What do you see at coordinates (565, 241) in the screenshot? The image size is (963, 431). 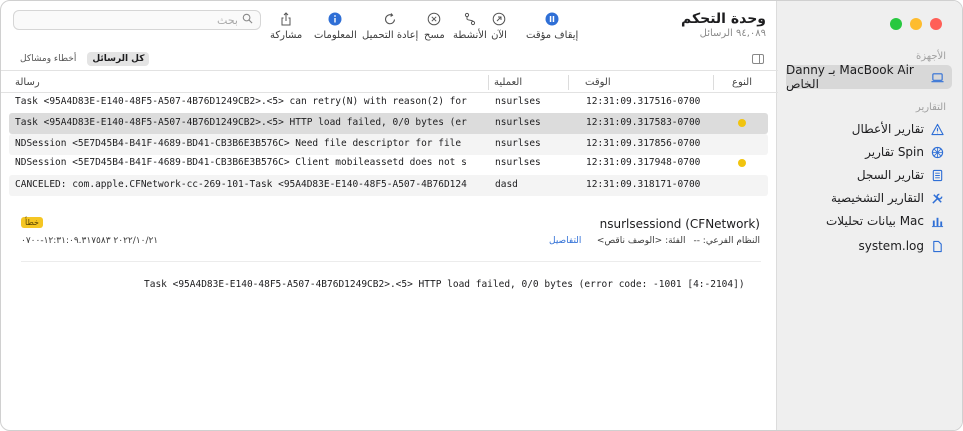 I see `details-link: التفاصيل` at bounding box center [565, 241].